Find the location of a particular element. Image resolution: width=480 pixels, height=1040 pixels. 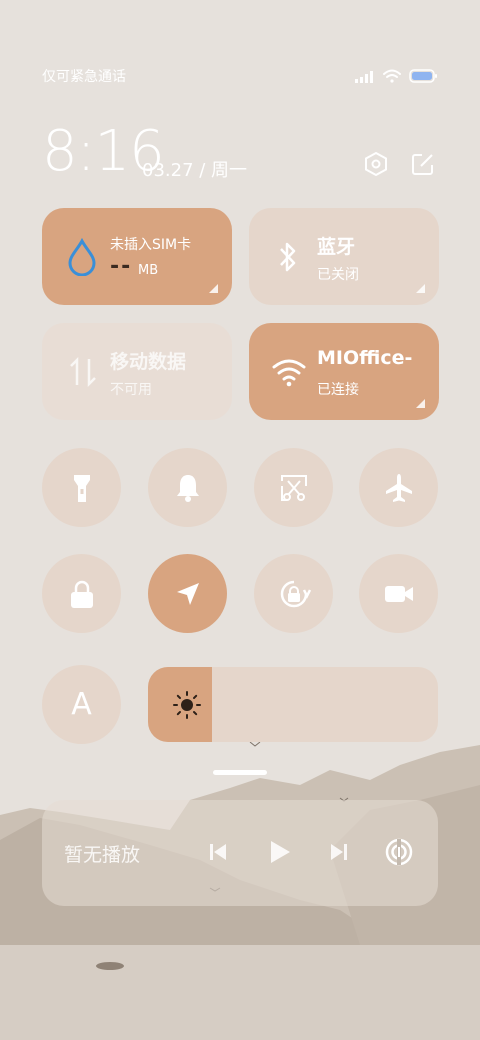

bluetooth-icon is located at coordinates (288, 257).